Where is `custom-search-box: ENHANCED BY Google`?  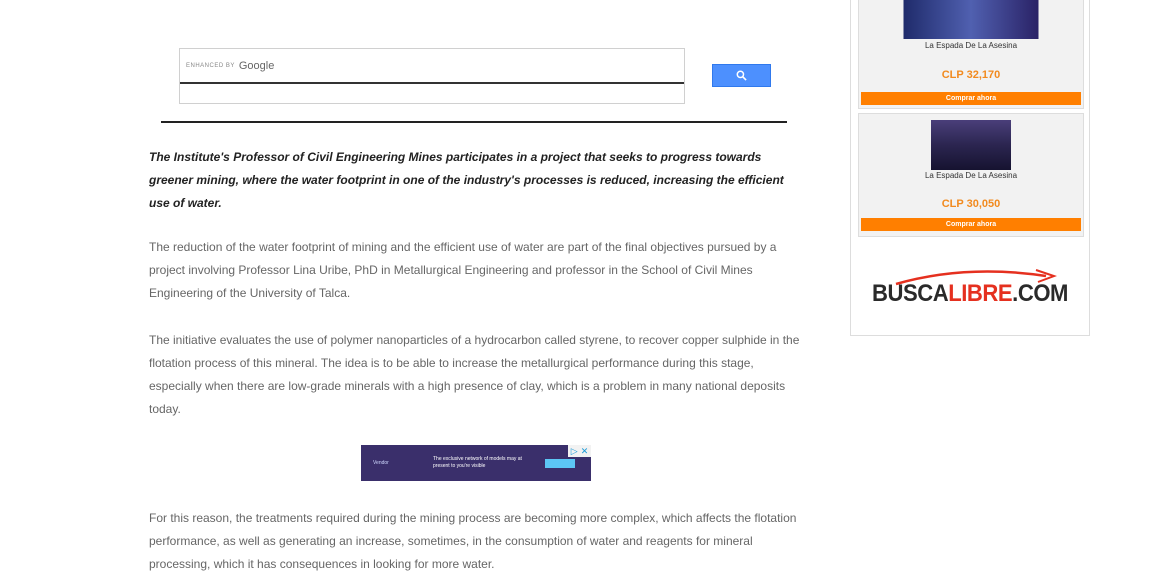
custom-search-box: ENHANCED BY Google is located at coordinates (432, 76).